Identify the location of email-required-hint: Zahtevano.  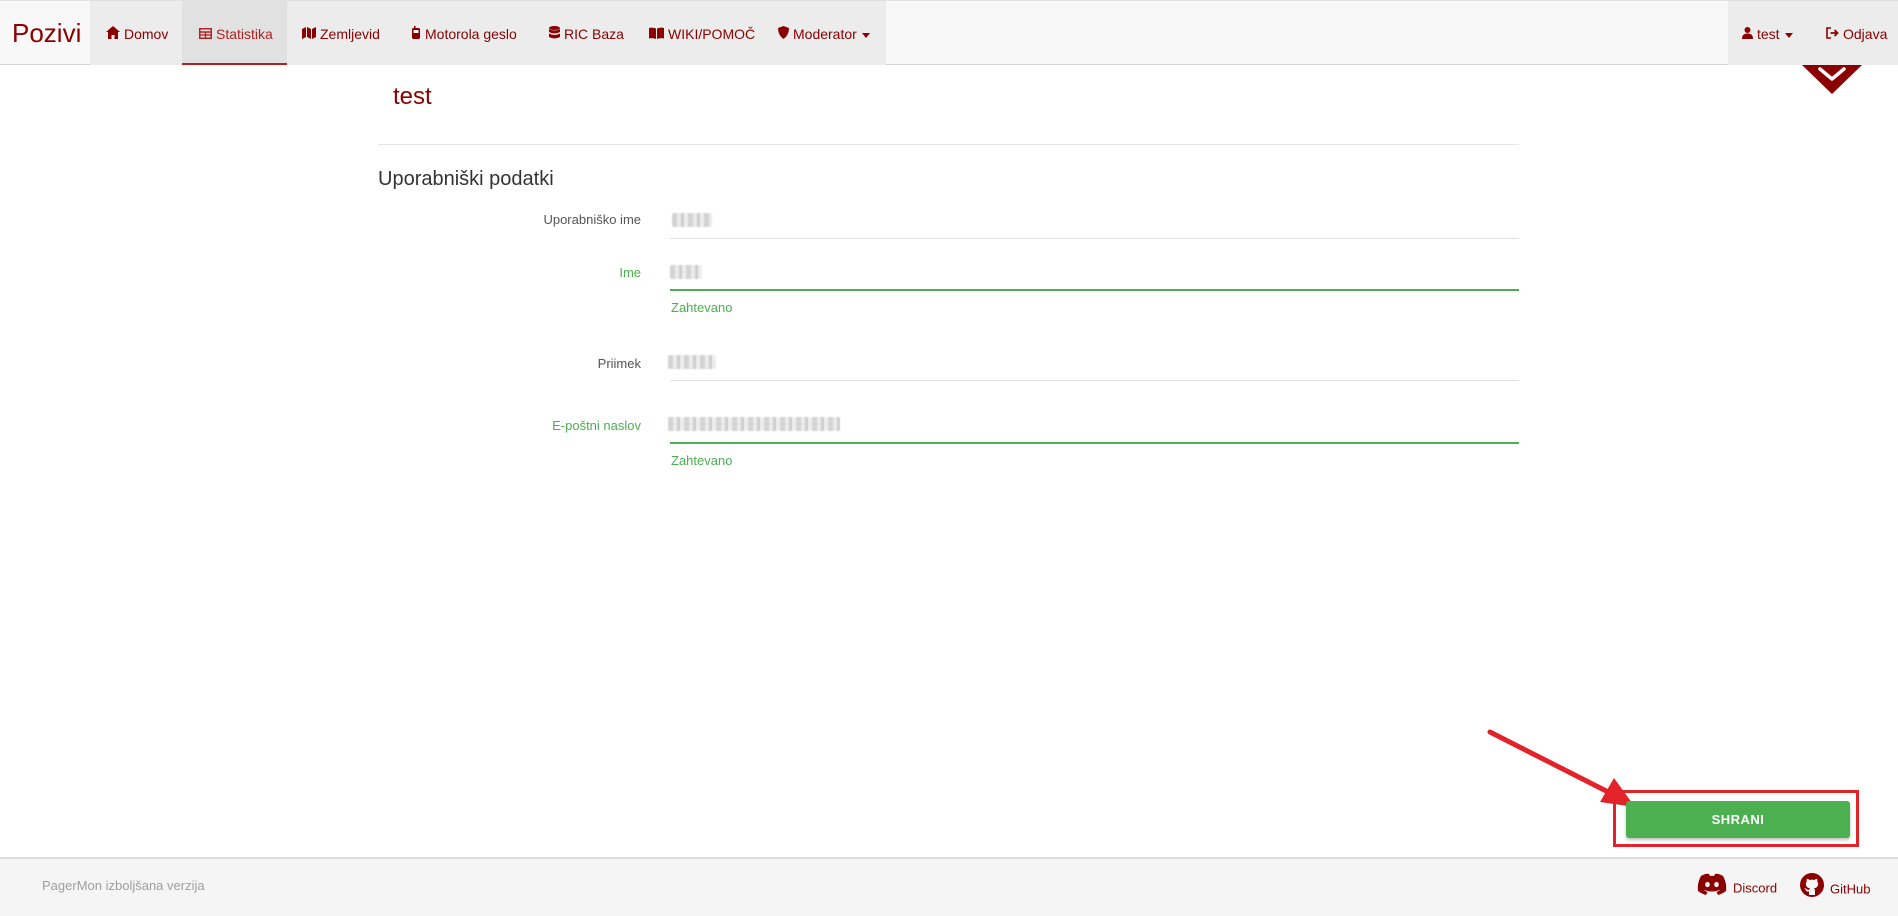
(702, 460).